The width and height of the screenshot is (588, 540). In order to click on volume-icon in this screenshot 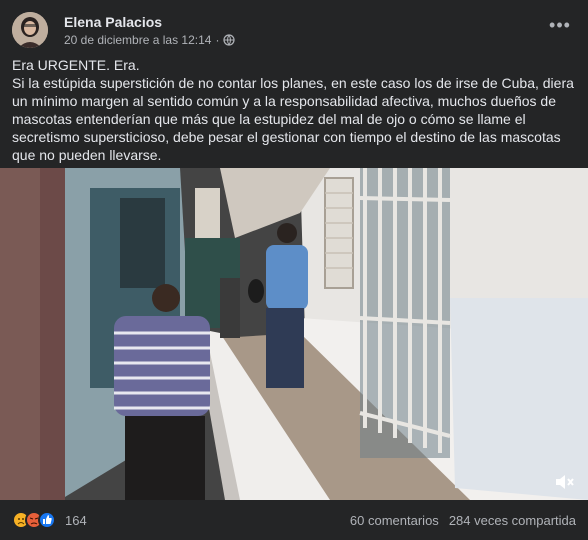, I will do `click(565, 482)`.